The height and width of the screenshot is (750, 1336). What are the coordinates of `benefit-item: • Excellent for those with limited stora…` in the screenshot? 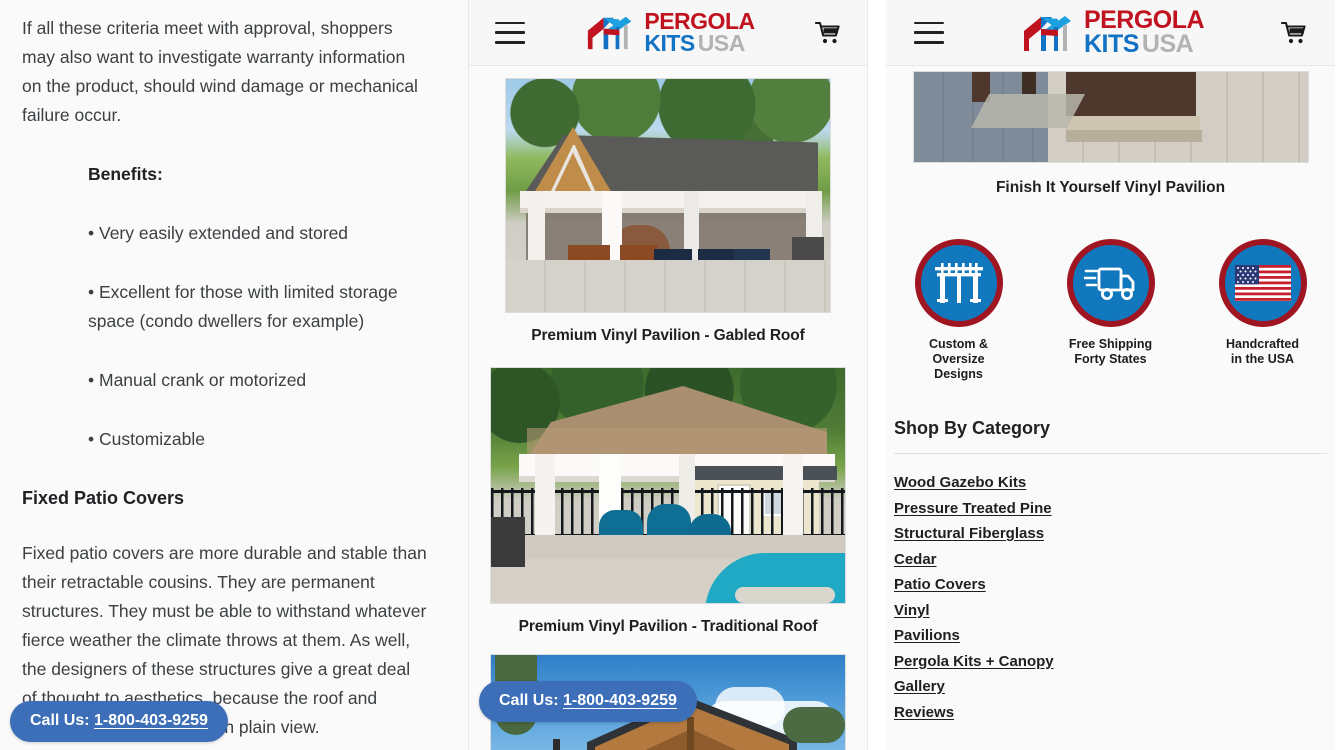 It's located at (243, 306).